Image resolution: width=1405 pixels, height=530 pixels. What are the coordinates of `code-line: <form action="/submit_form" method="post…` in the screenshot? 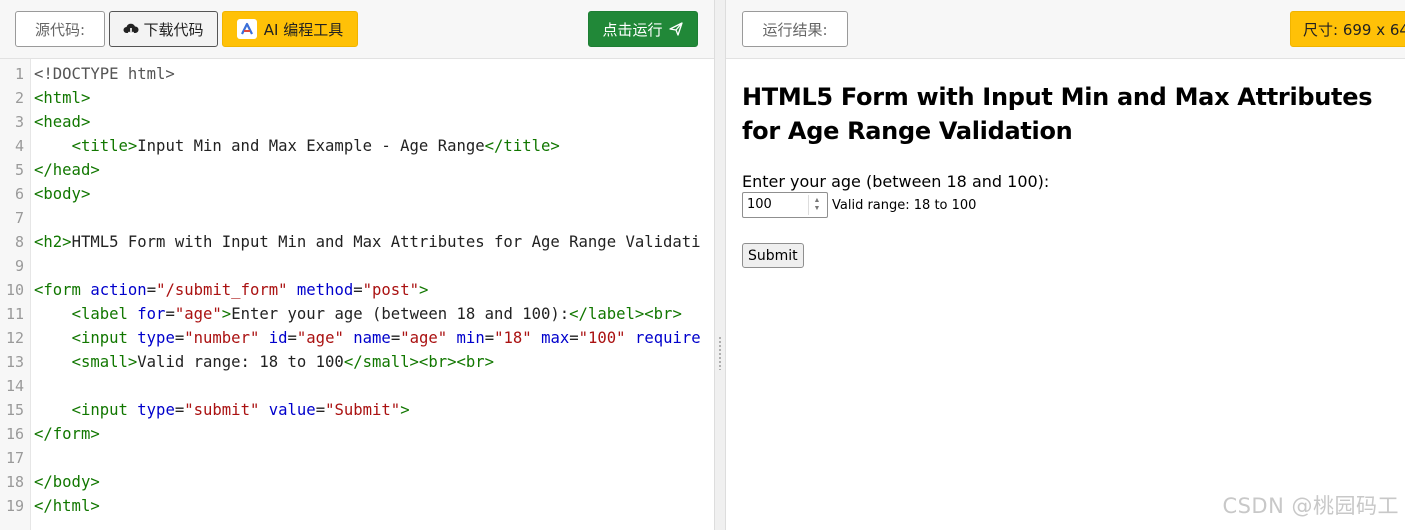 It's located at (231, 290).